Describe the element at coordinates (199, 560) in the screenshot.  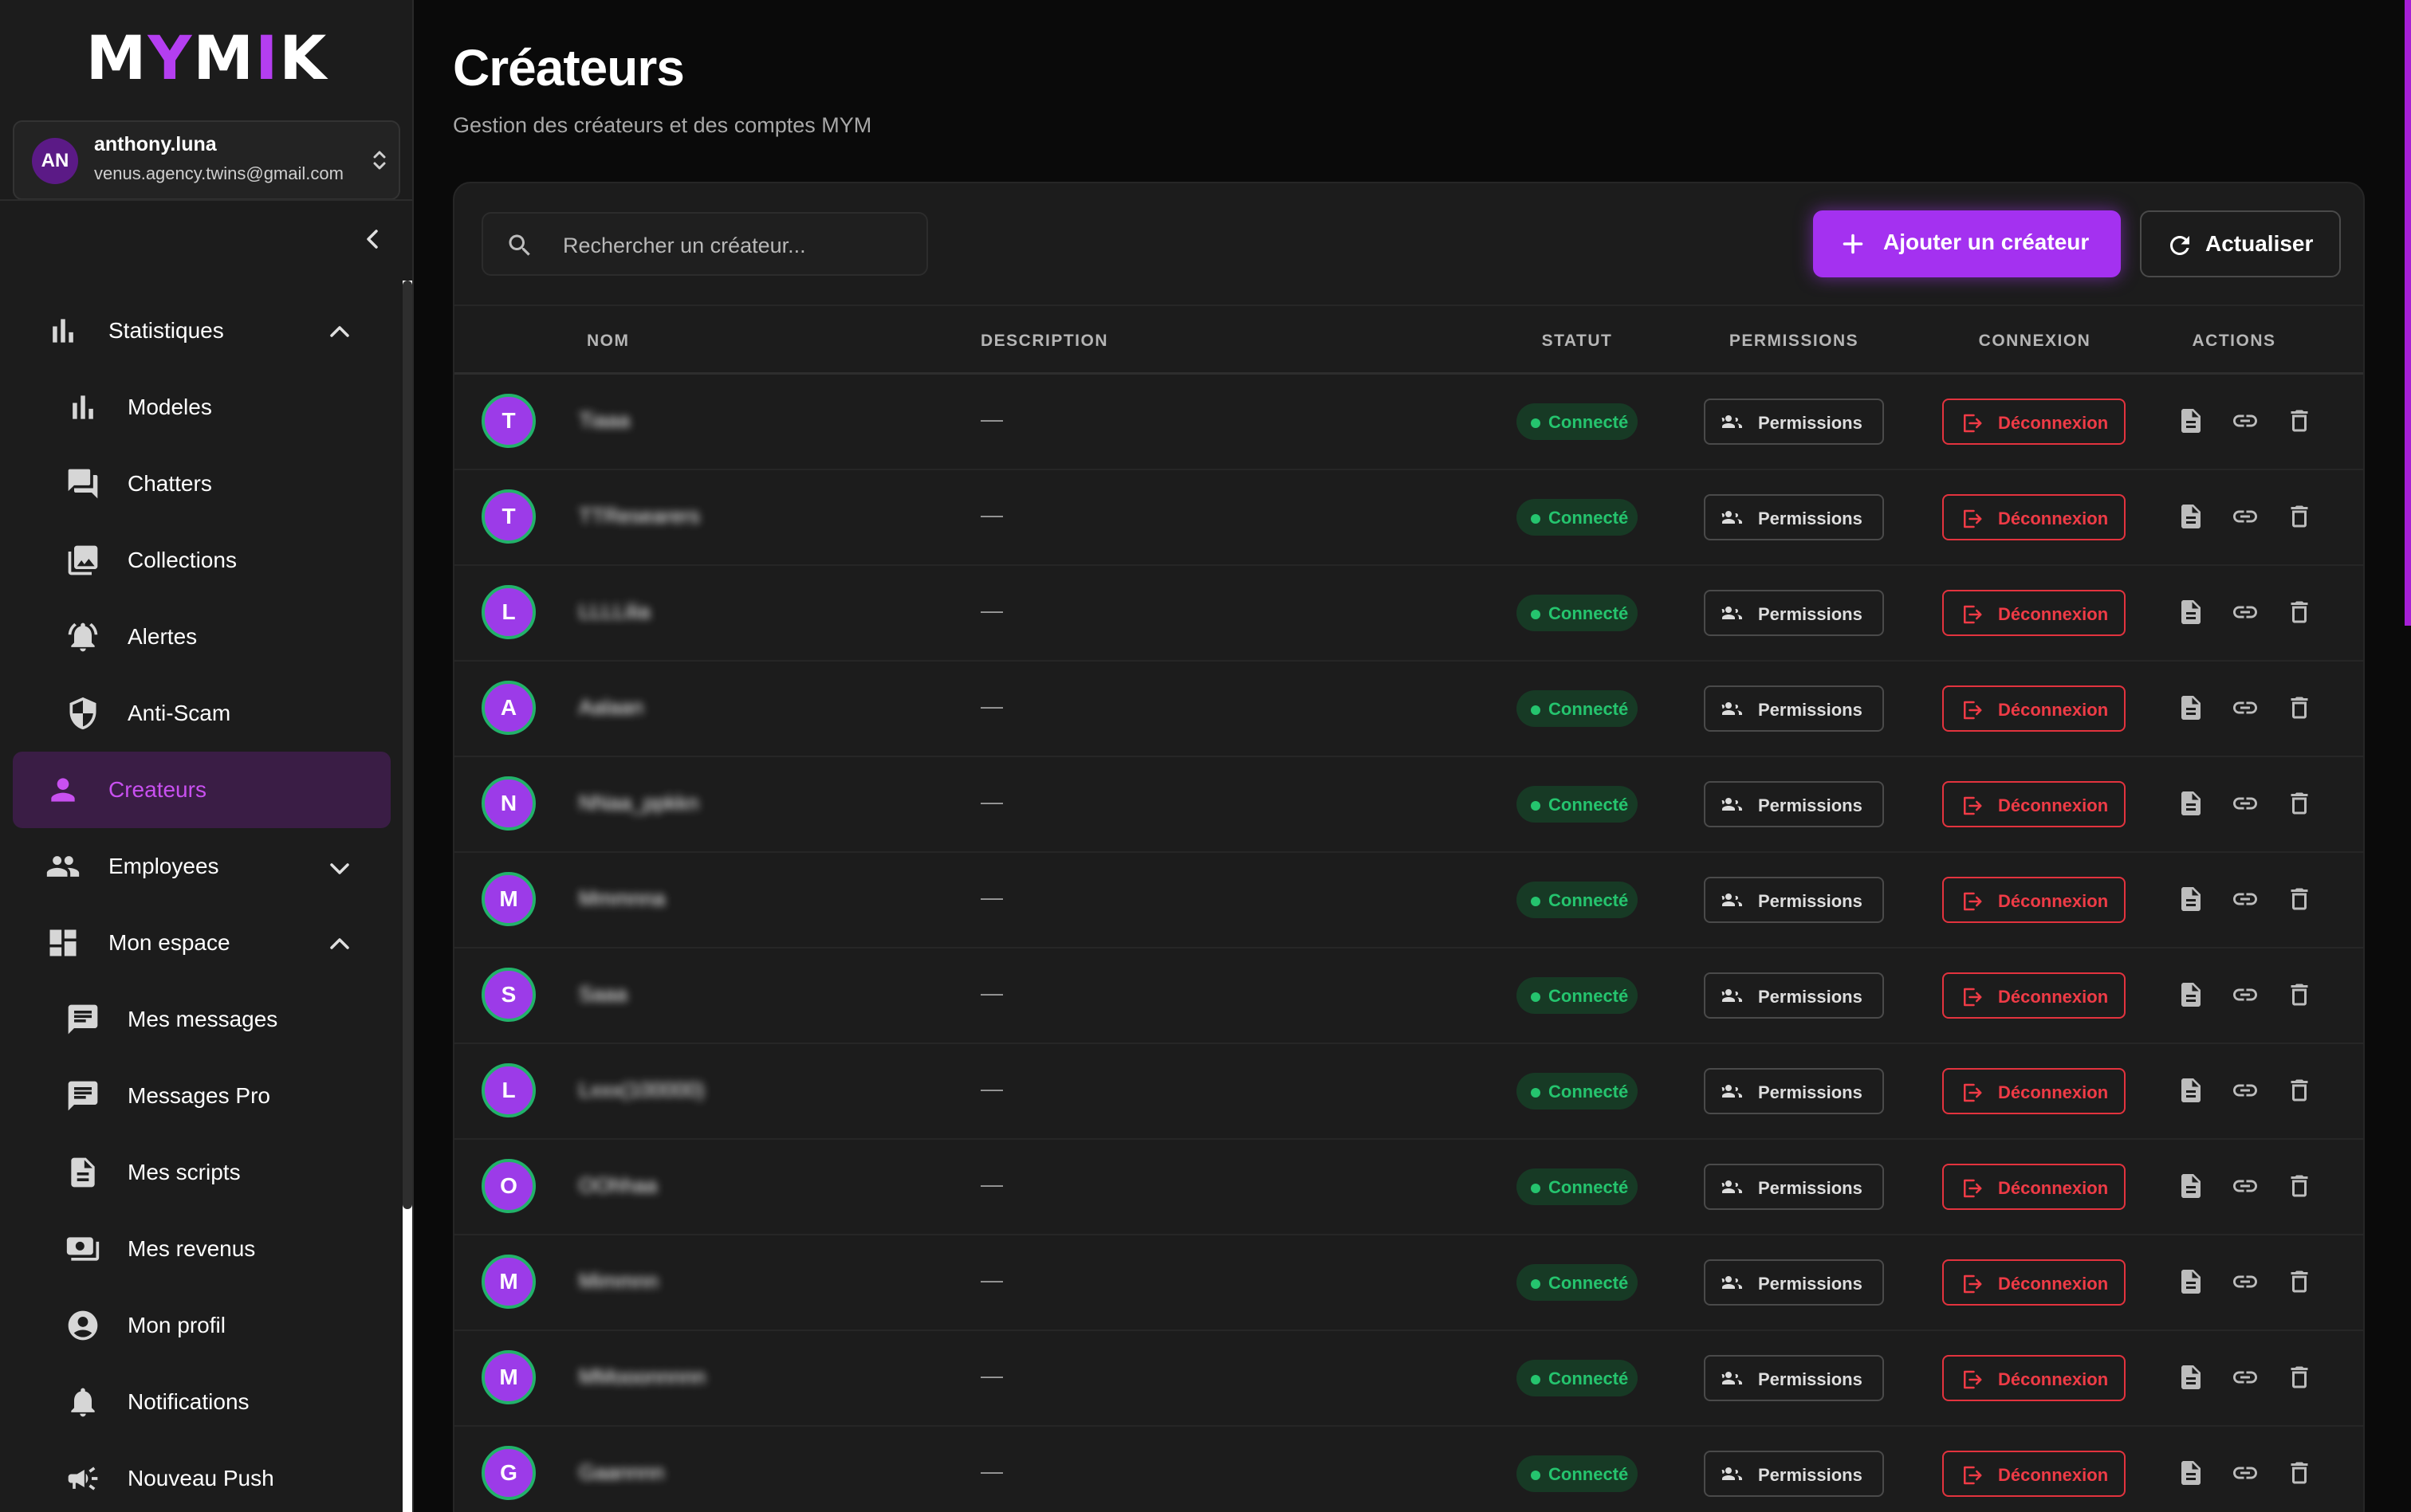
I see `sidebar-item-collections: Collections` at that location.